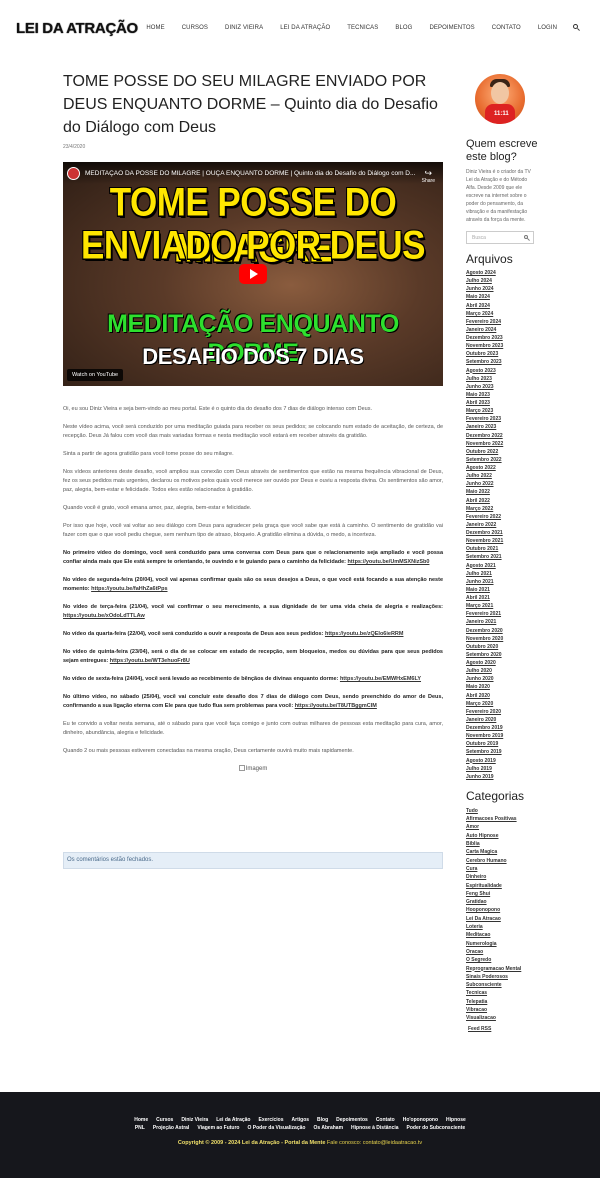 The height and width of the screenshot is (1178, 600). I want to click on archive-link: Dezembro 2020, so click(502, 631).